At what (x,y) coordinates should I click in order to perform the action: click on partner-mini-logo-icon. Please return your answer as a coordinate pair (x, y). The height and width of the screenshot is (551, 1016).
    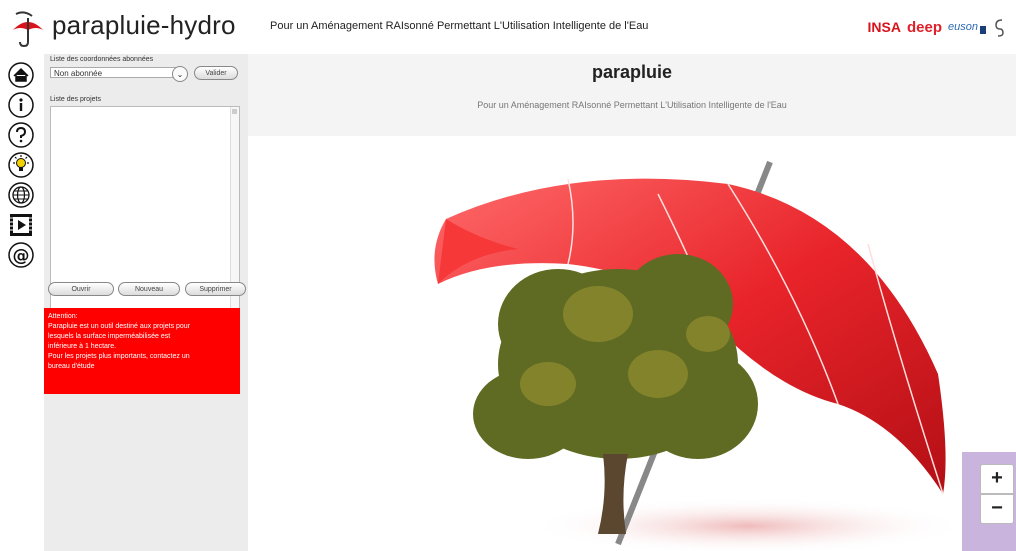
    Looking at the image, I should click on (999, 28).